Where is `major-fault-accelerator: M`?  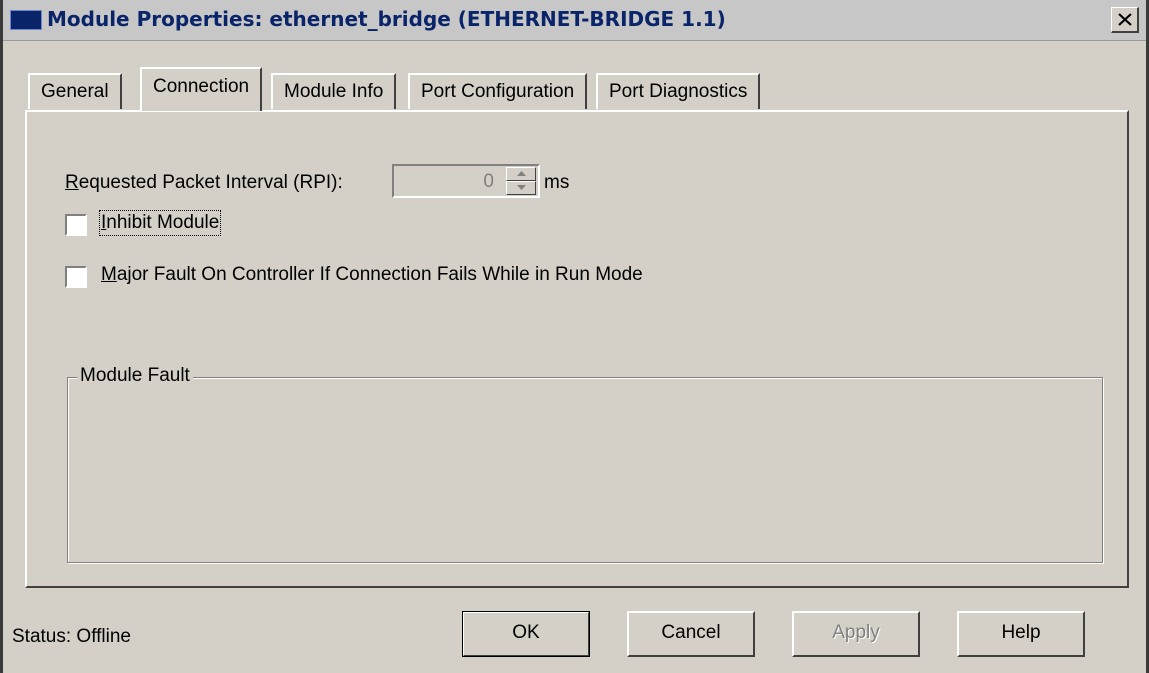 major-fault-accelerator: M is located at coordinates (109, 274).